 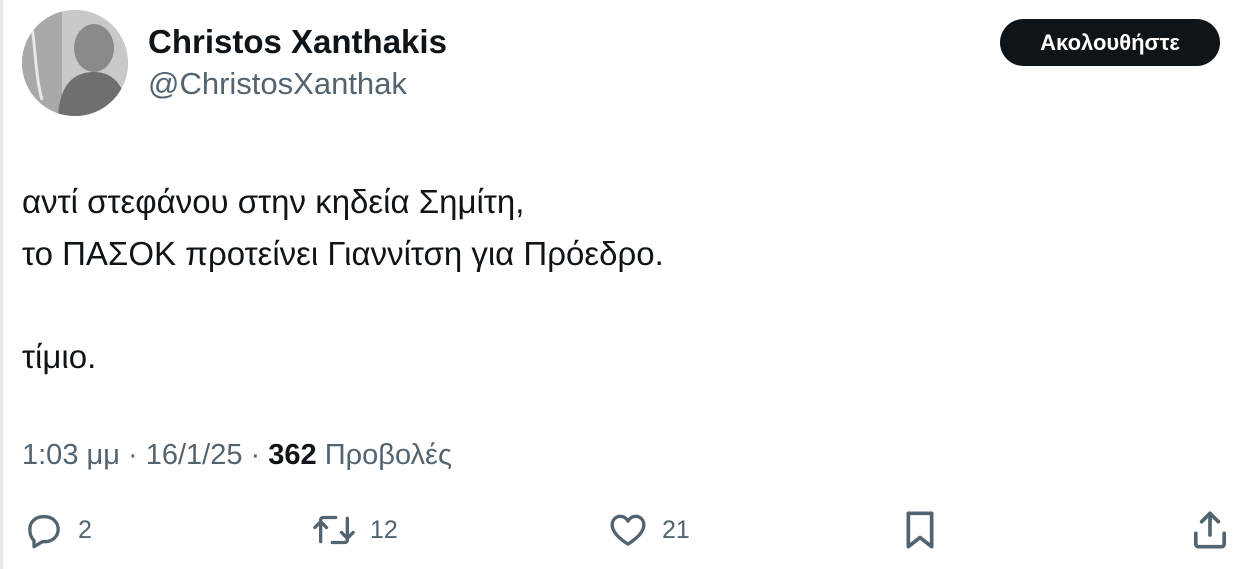 What do you see at coordinates (1, 284) in the screenshot?
I see `left-divider` at bounding box center [1, 284].